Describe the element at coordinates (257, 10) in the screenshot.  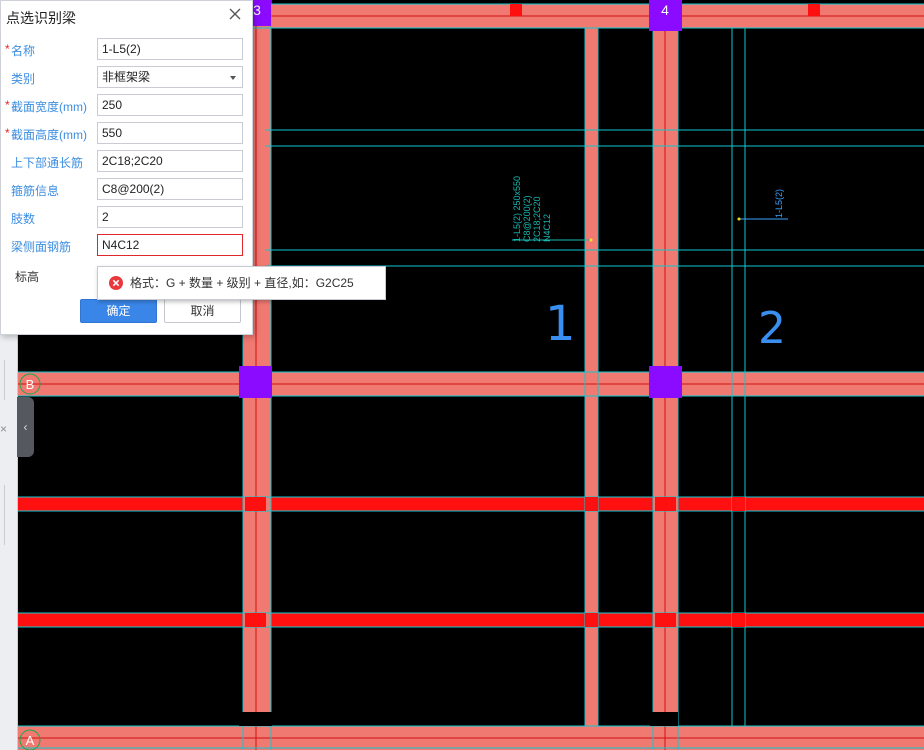
I see `axis-label-3: 3` at that location.